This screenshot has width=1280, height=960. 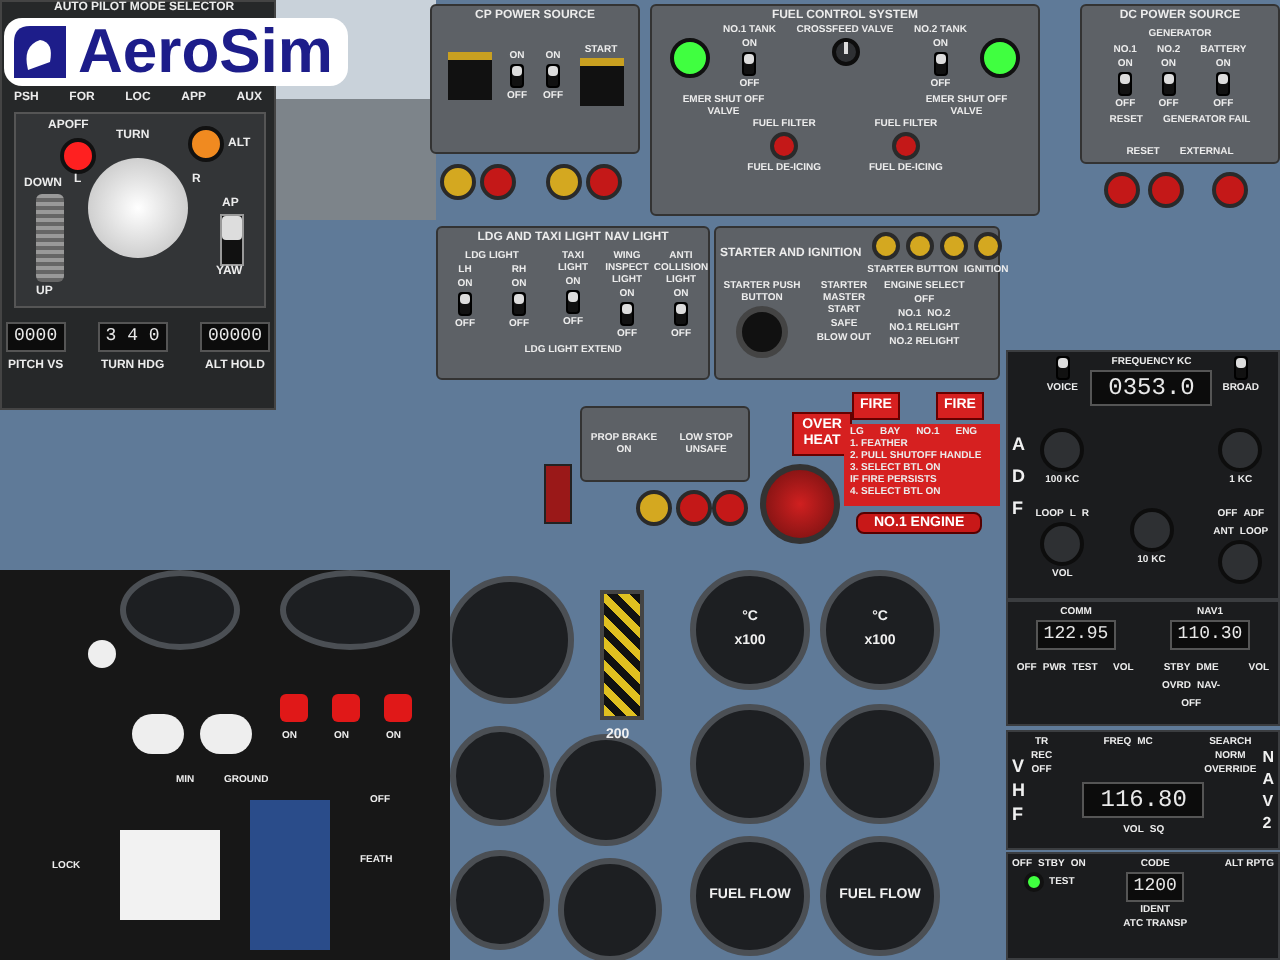 I want to click on side-letter: H, so click(x=1018, y=790).